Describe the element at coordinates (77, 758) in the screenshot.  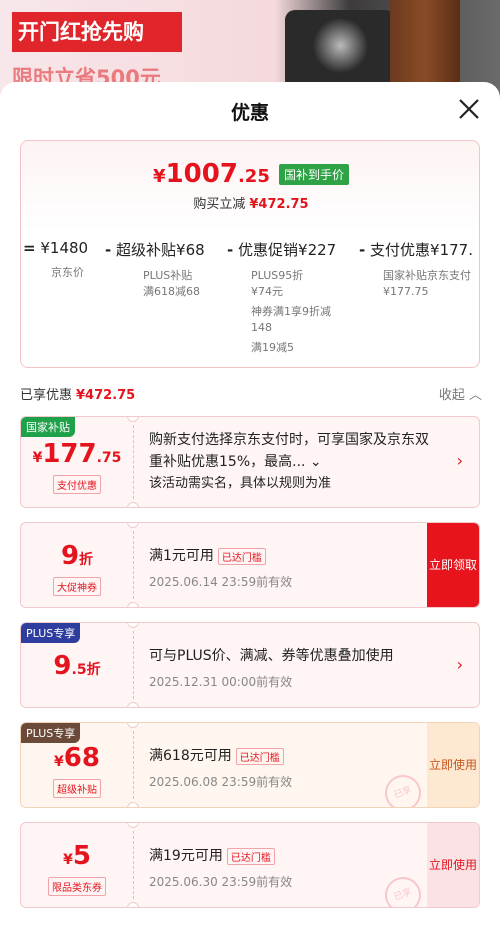
I see `coupon-value: ¥68` at that location.